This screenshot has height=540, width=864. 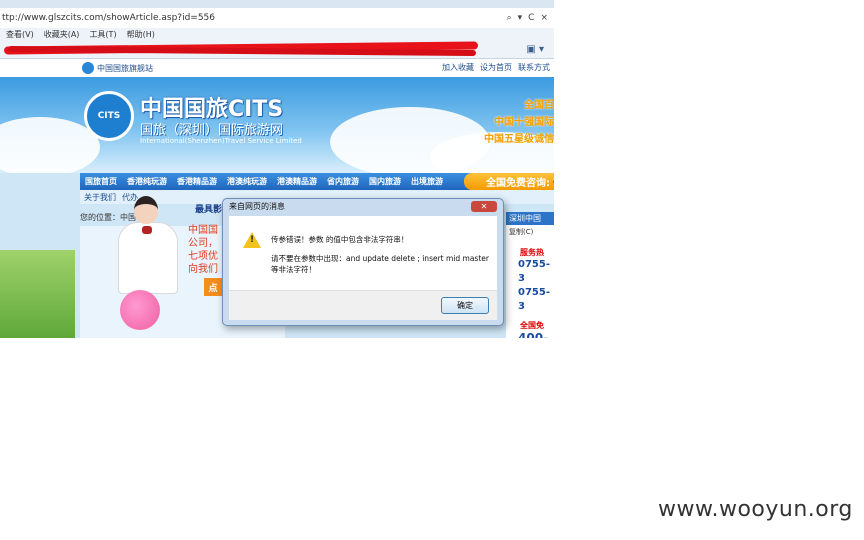 I want to click on address-tools: ⌕ ▾ C ×, so click(x=530, y=18).